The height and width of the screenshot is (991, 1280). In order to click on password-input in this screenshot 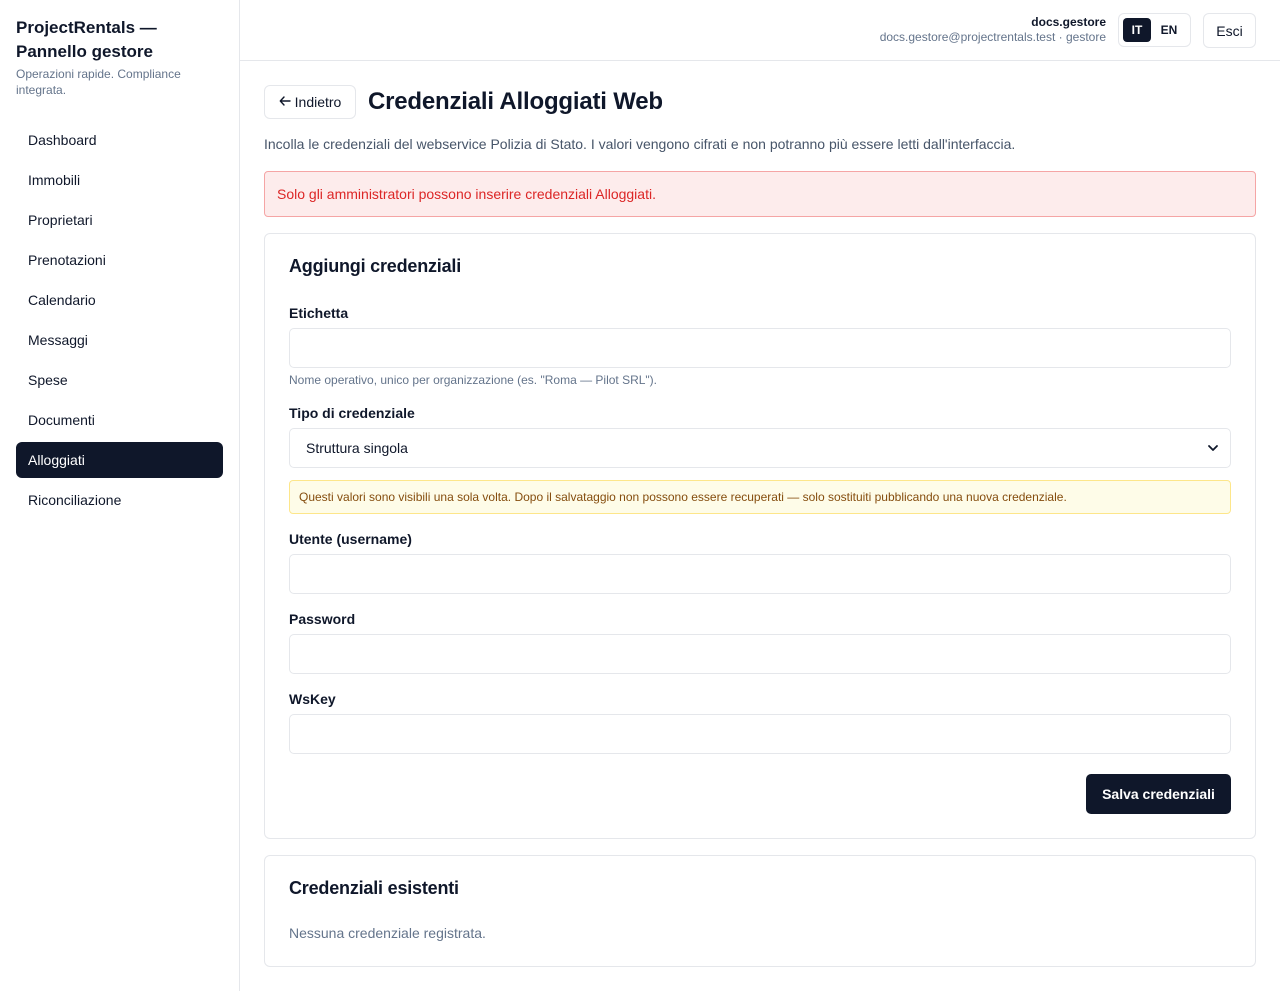, I will do `click(760, 654)`.